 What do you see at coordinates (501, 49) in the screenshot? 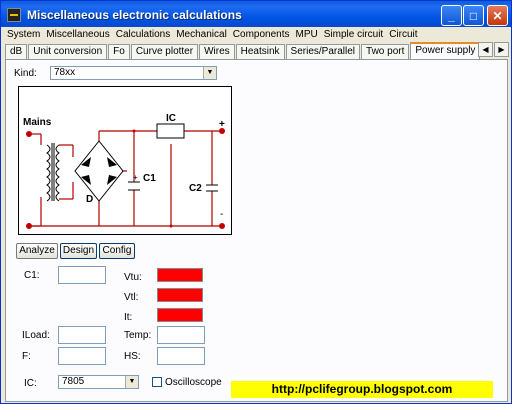
I see `tab-scroll-right-button: ▶` at bounding box center [501, 49].